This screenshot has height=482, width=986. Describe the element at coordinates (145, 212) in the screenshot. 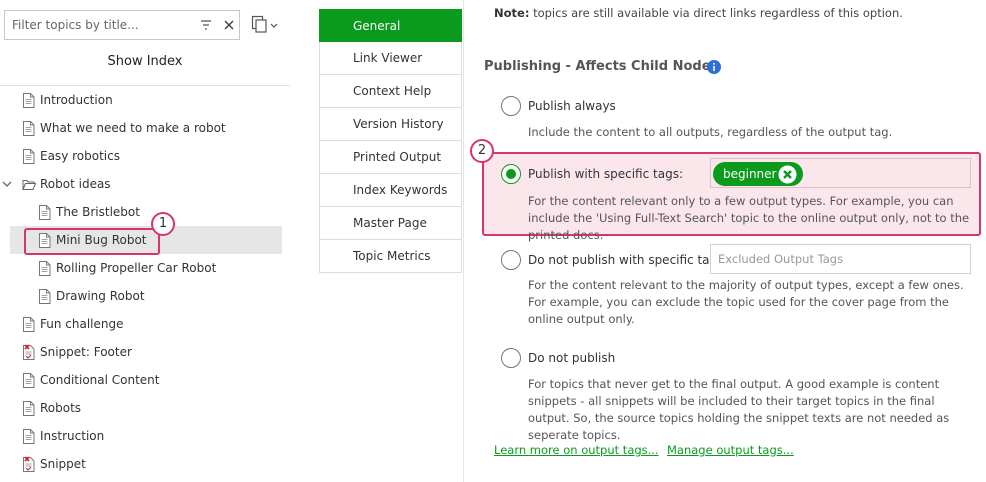

I see `tree-item-the-bristlebot: The Bristlebot` at that location.